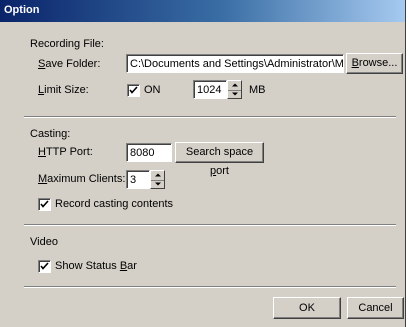 This screenshot has width=409, height=327. I want to click on max-clients-label: Maximum Clients:, so click(82, 179).